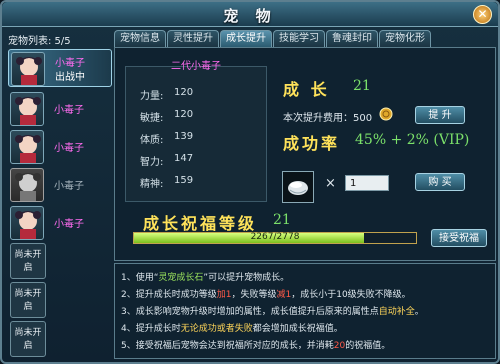  Describe the element at coordinates (216, 329) in the screenshot. I see `note-highlight: 无论成功或者失败` at that location.